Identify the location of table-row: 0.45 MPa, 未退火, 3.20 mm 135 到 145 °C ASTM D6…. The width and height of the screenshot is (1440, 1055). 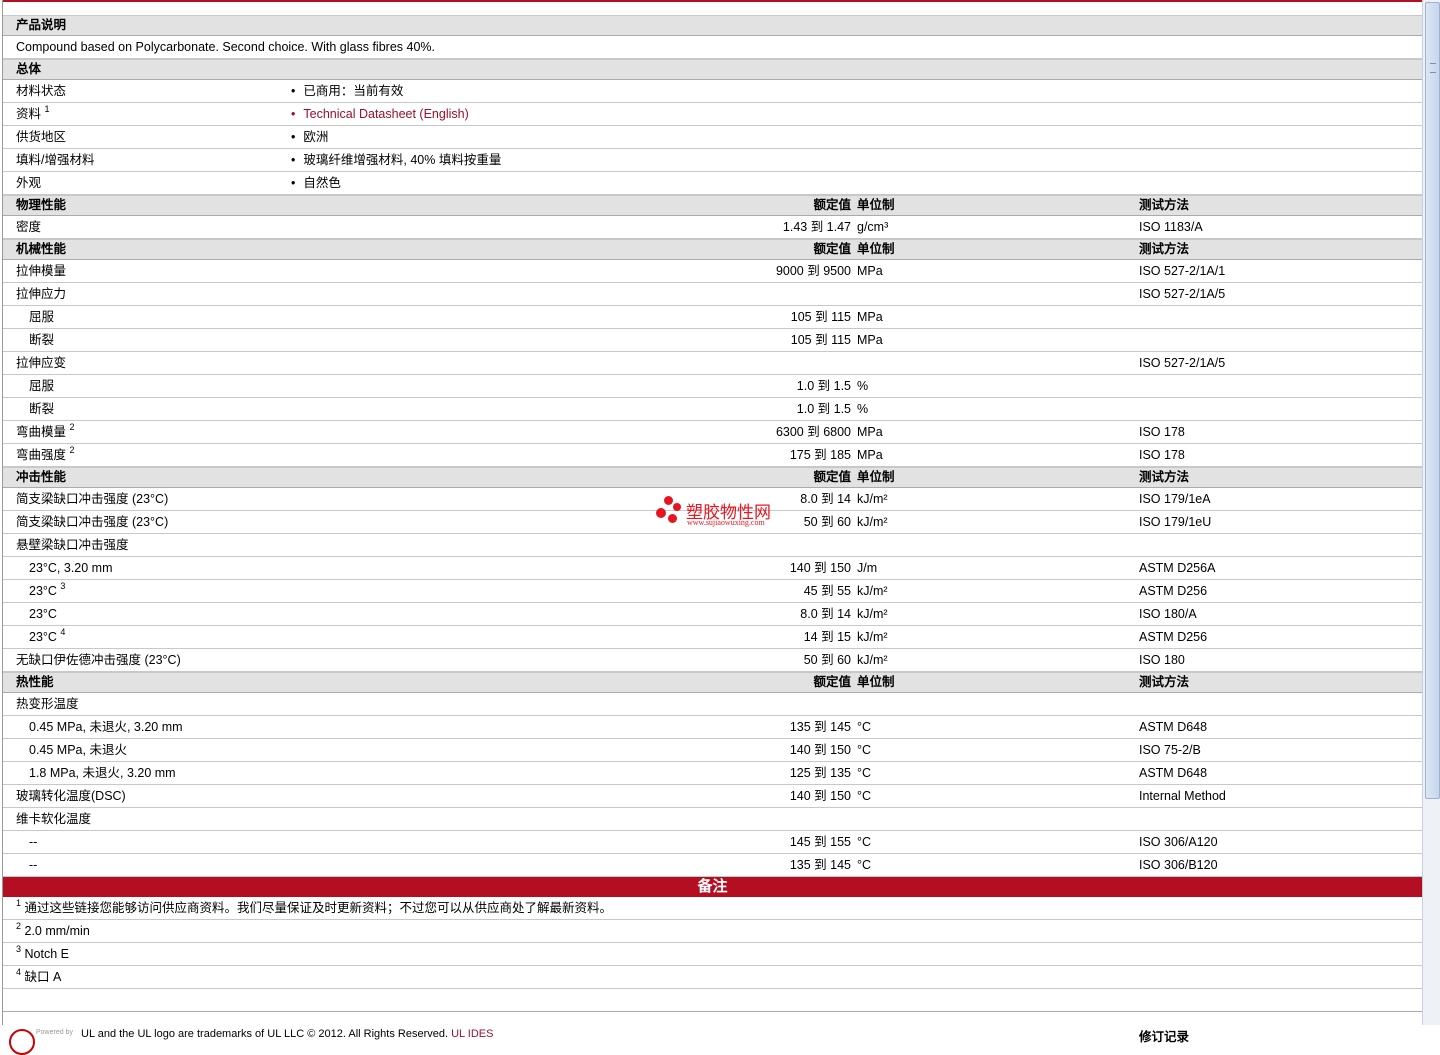
(712, 727).